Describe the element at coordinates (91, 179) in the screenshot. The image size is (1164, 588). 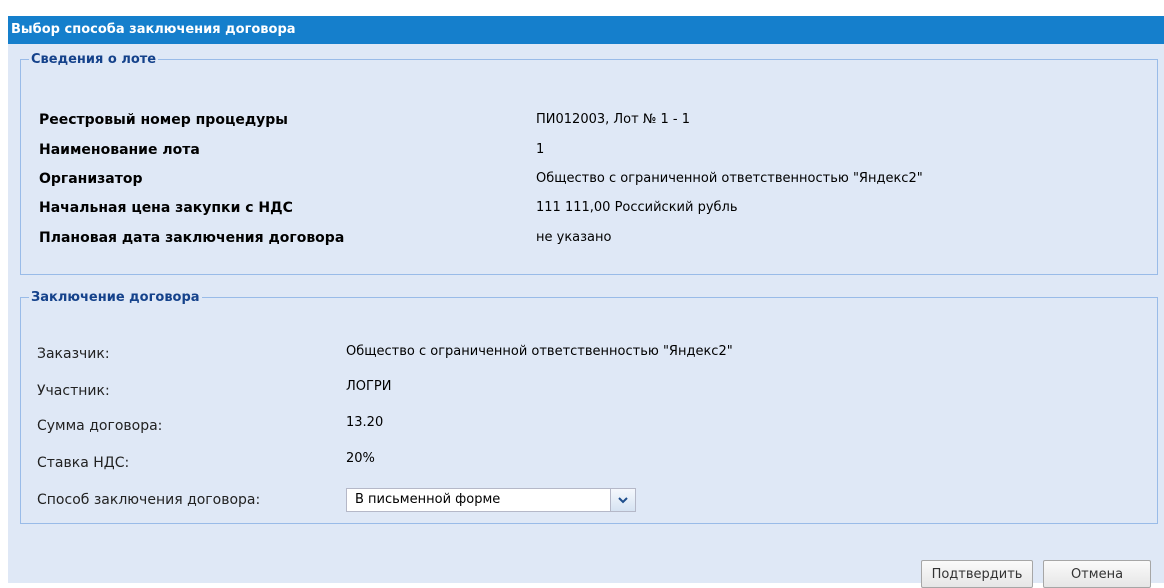
I see `organizer-label: Организатор` at that location.